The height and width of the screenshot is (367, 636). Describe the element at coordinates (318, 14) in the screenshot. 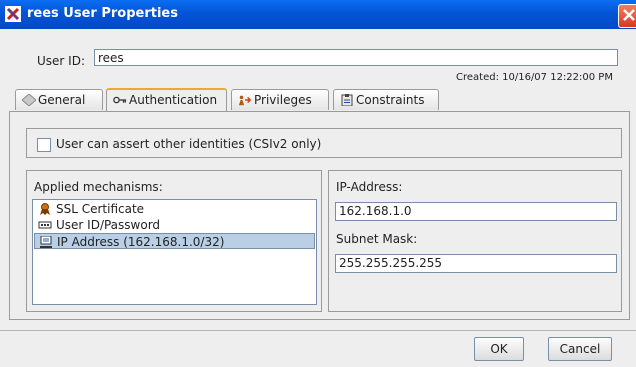

I see `title-bar: rees User Properties` at that location.